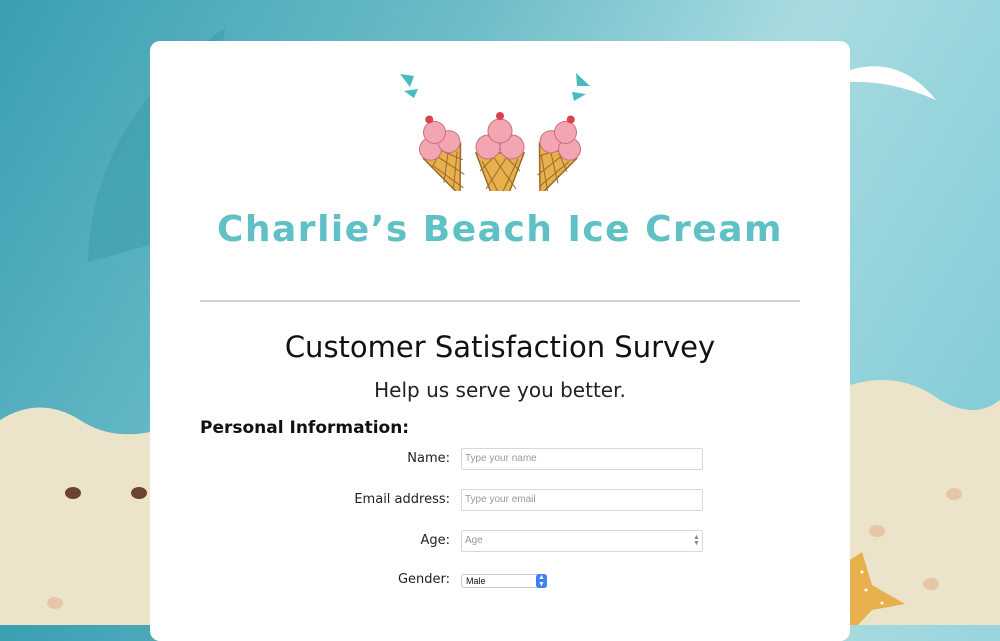  What do you see at coordinates (500, 229) in the screenshot?
I see `brand-title: Charlie’s Beach Ice Cream` at bounding box center [500, 229].